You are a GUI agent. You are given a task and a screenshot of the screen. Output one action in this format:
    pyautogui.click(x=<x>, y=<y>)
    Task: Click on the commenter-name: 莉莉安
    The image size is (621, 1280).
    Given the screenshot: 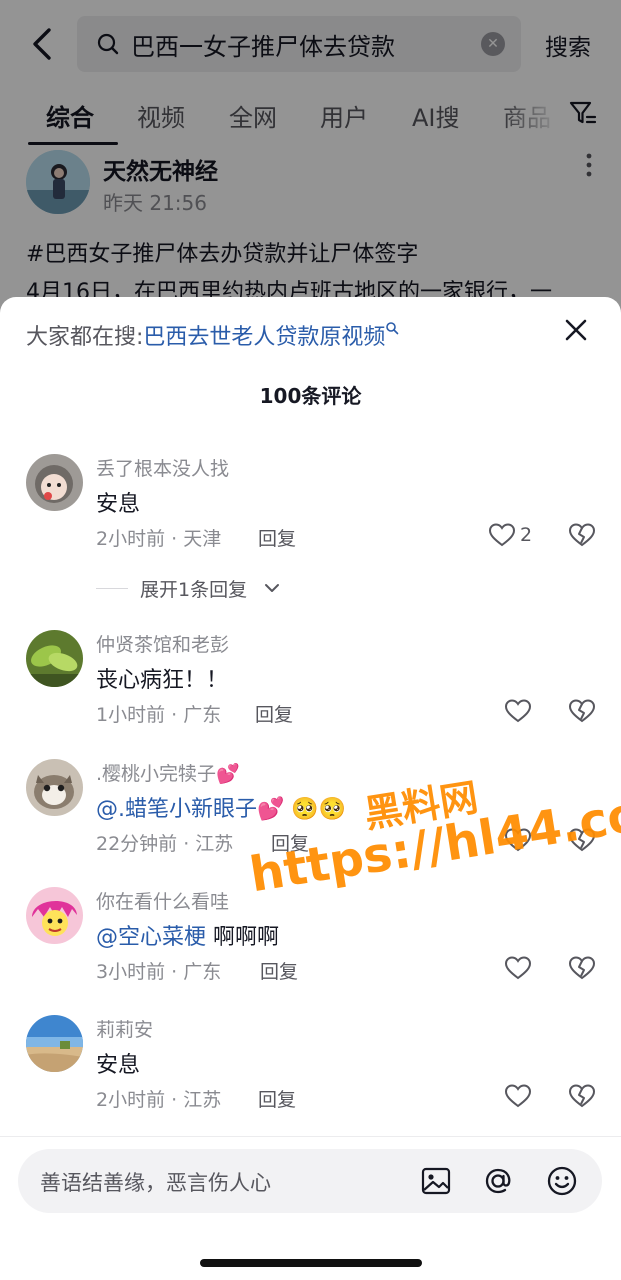 What is the action you would take?
    pyautogui.click(x=124, y=1028)
    